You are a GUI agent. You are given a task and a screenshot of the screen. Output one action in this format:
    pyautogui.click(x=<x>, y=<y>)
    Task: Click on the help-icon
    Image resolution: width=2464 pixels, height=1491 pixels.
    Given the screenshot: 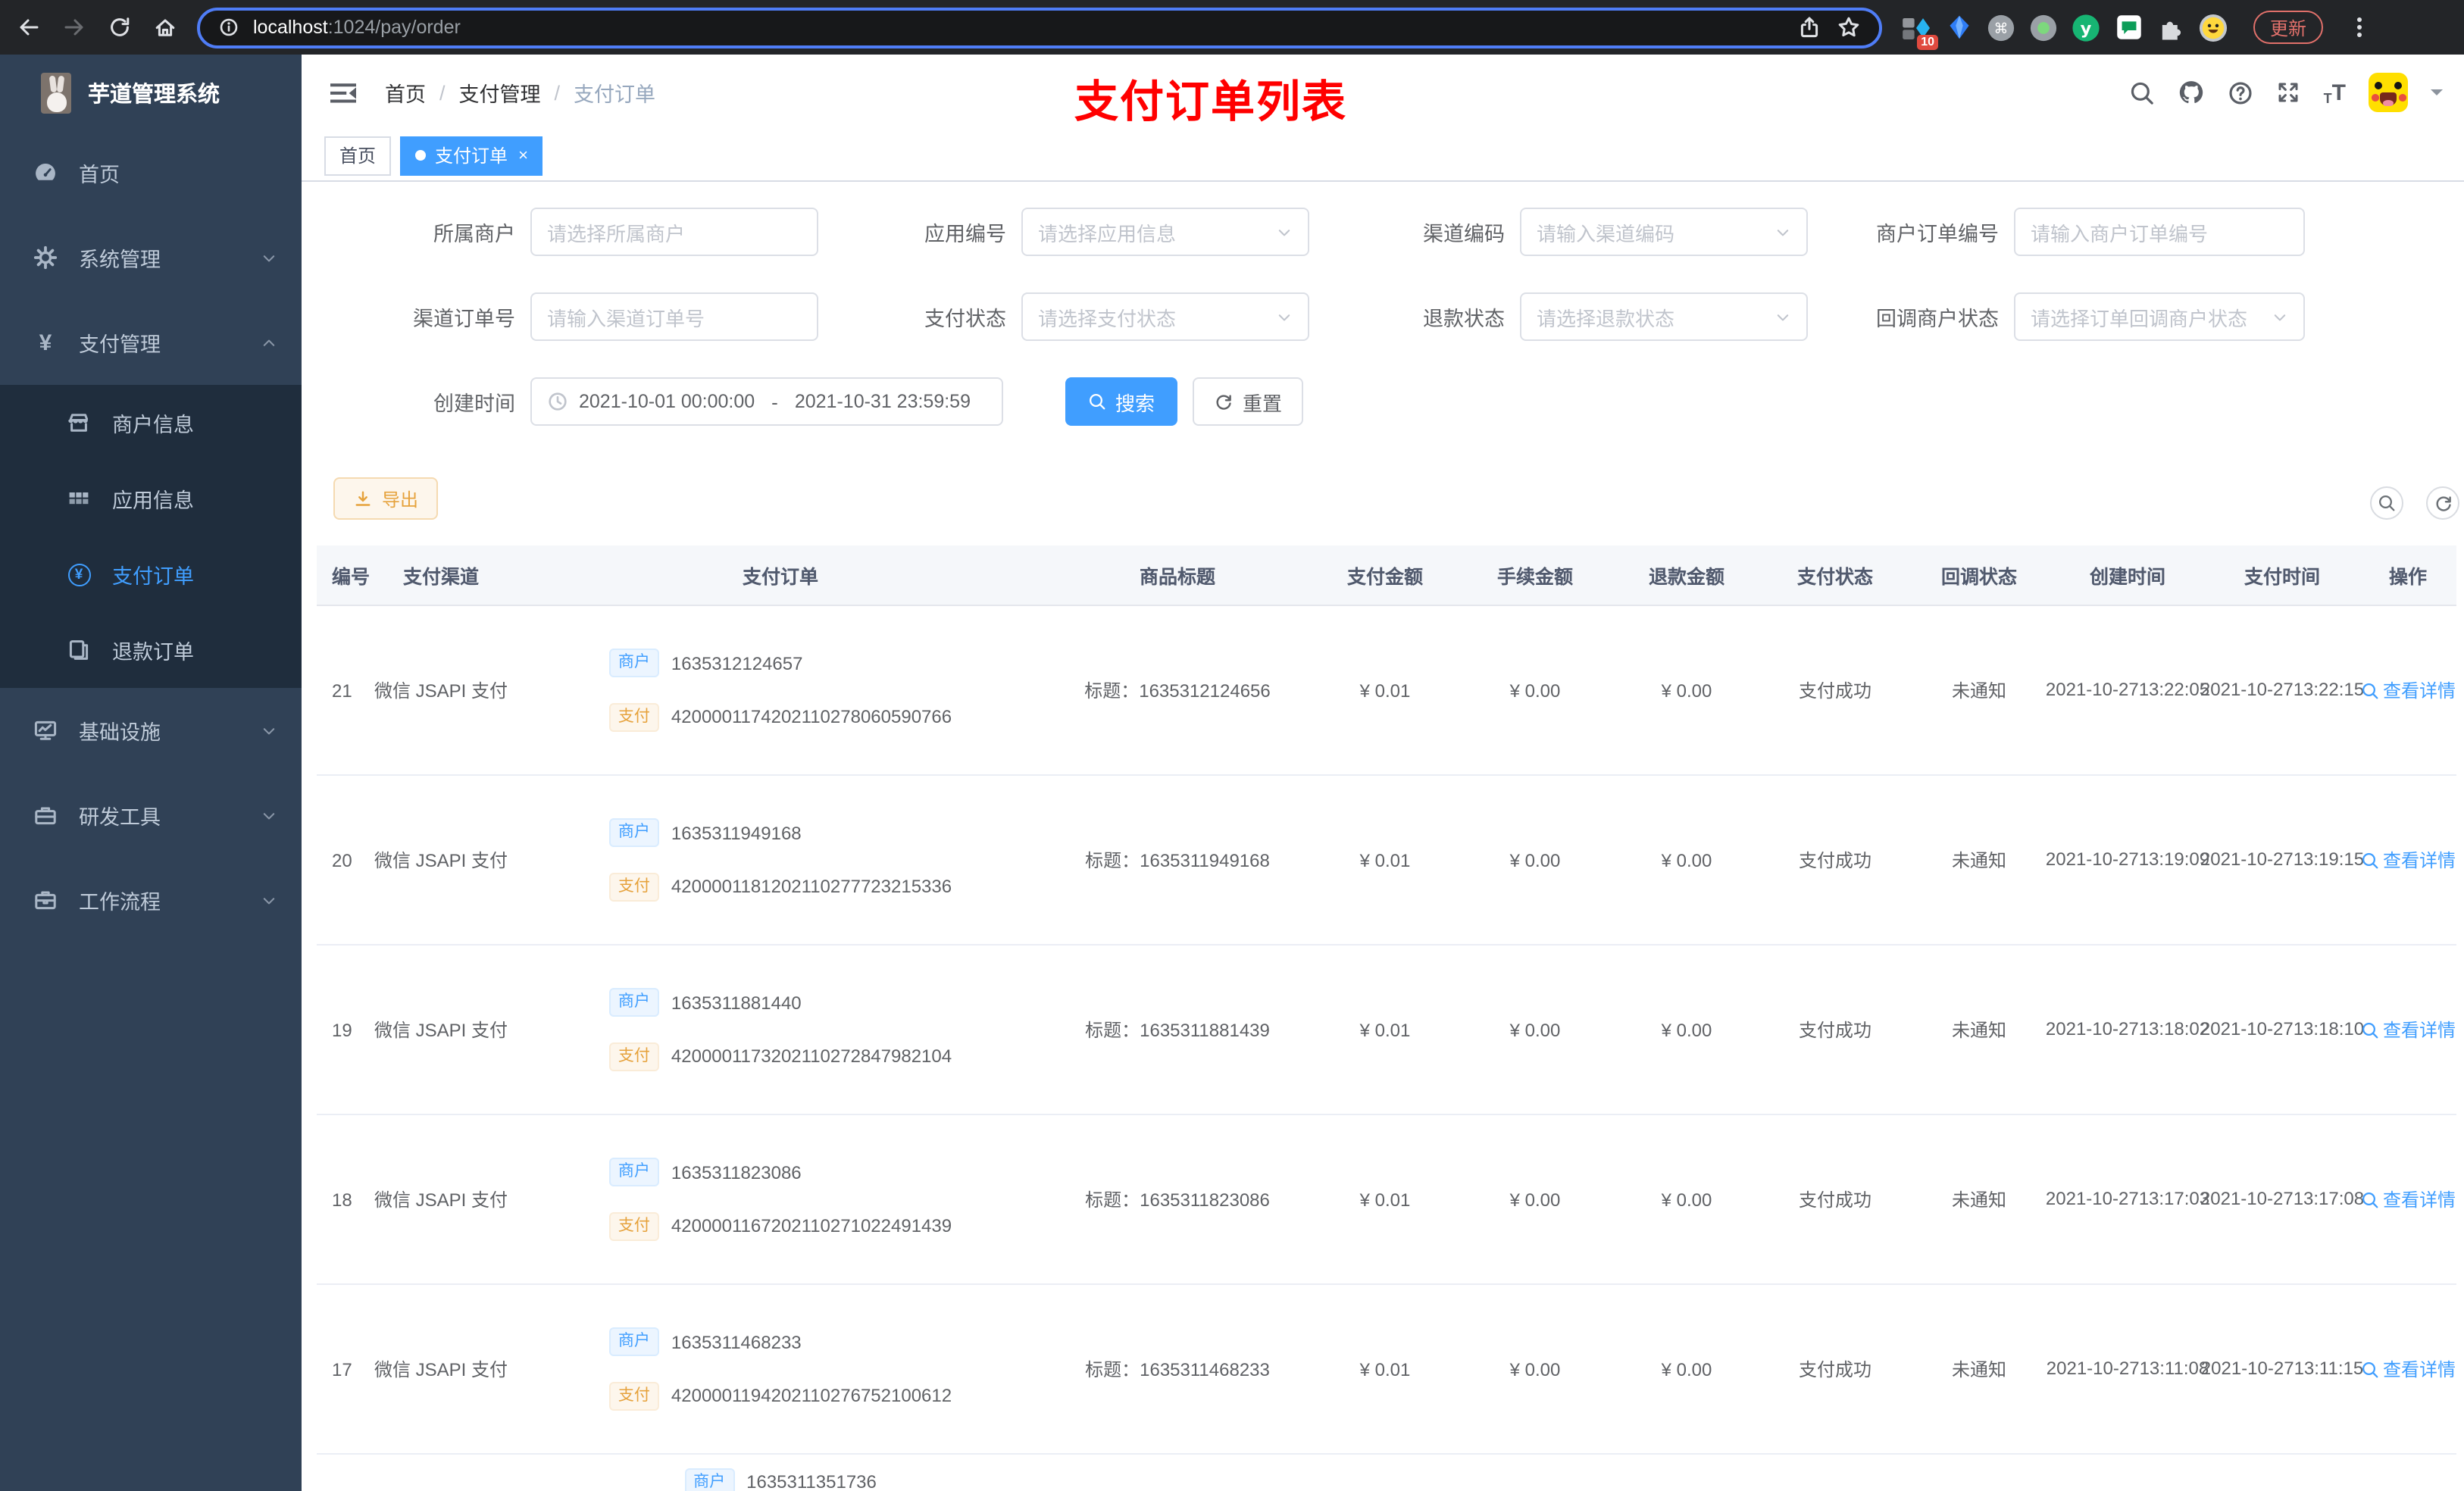 What is the action you would take?
    pyautogui.click(x=2241, y=92)
    